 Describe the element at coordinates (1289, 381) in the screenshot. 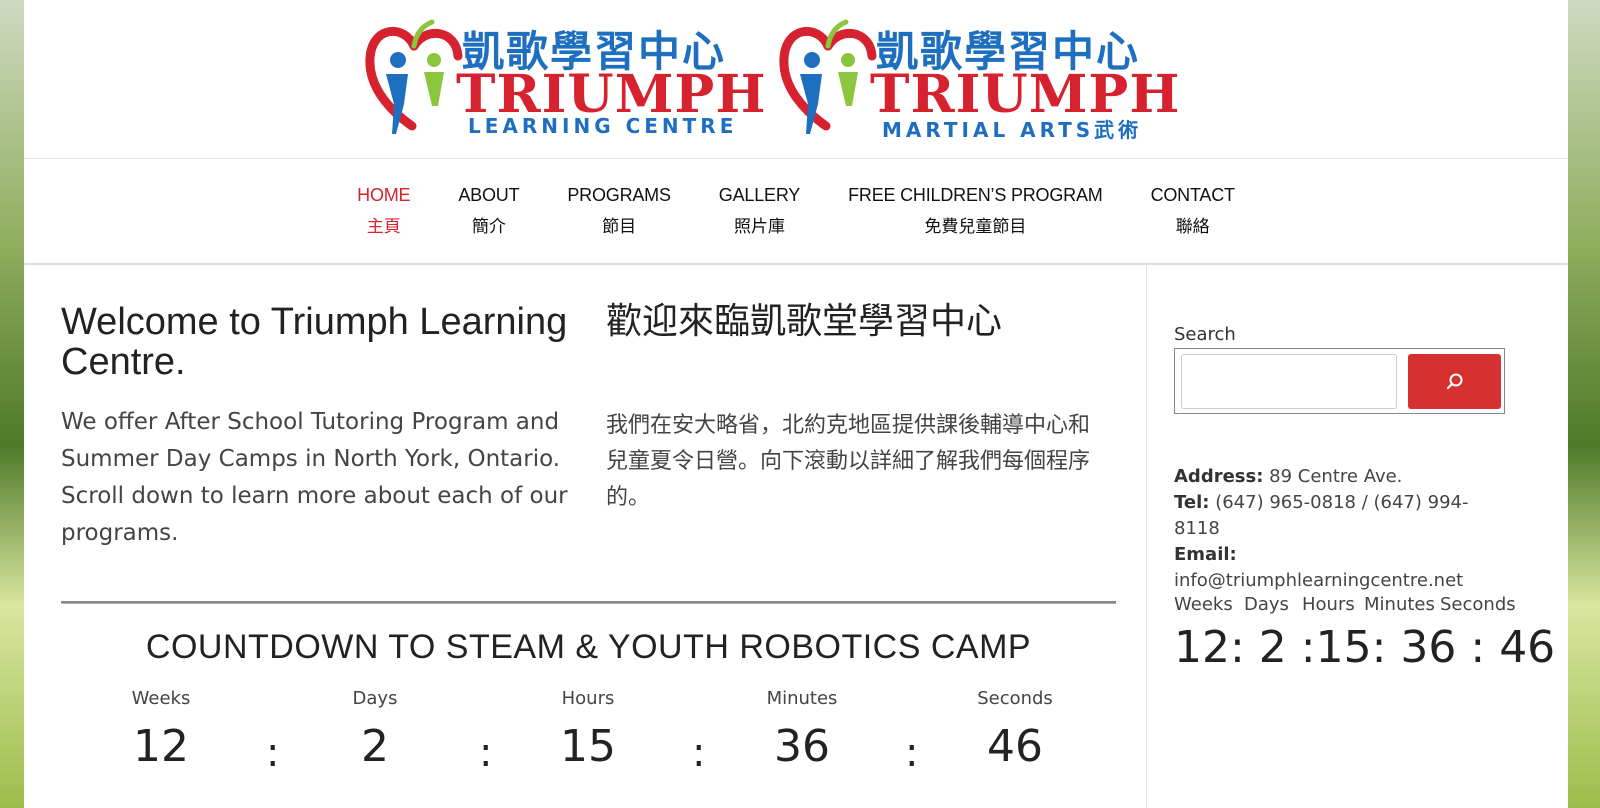

I see `search-input` at that location.